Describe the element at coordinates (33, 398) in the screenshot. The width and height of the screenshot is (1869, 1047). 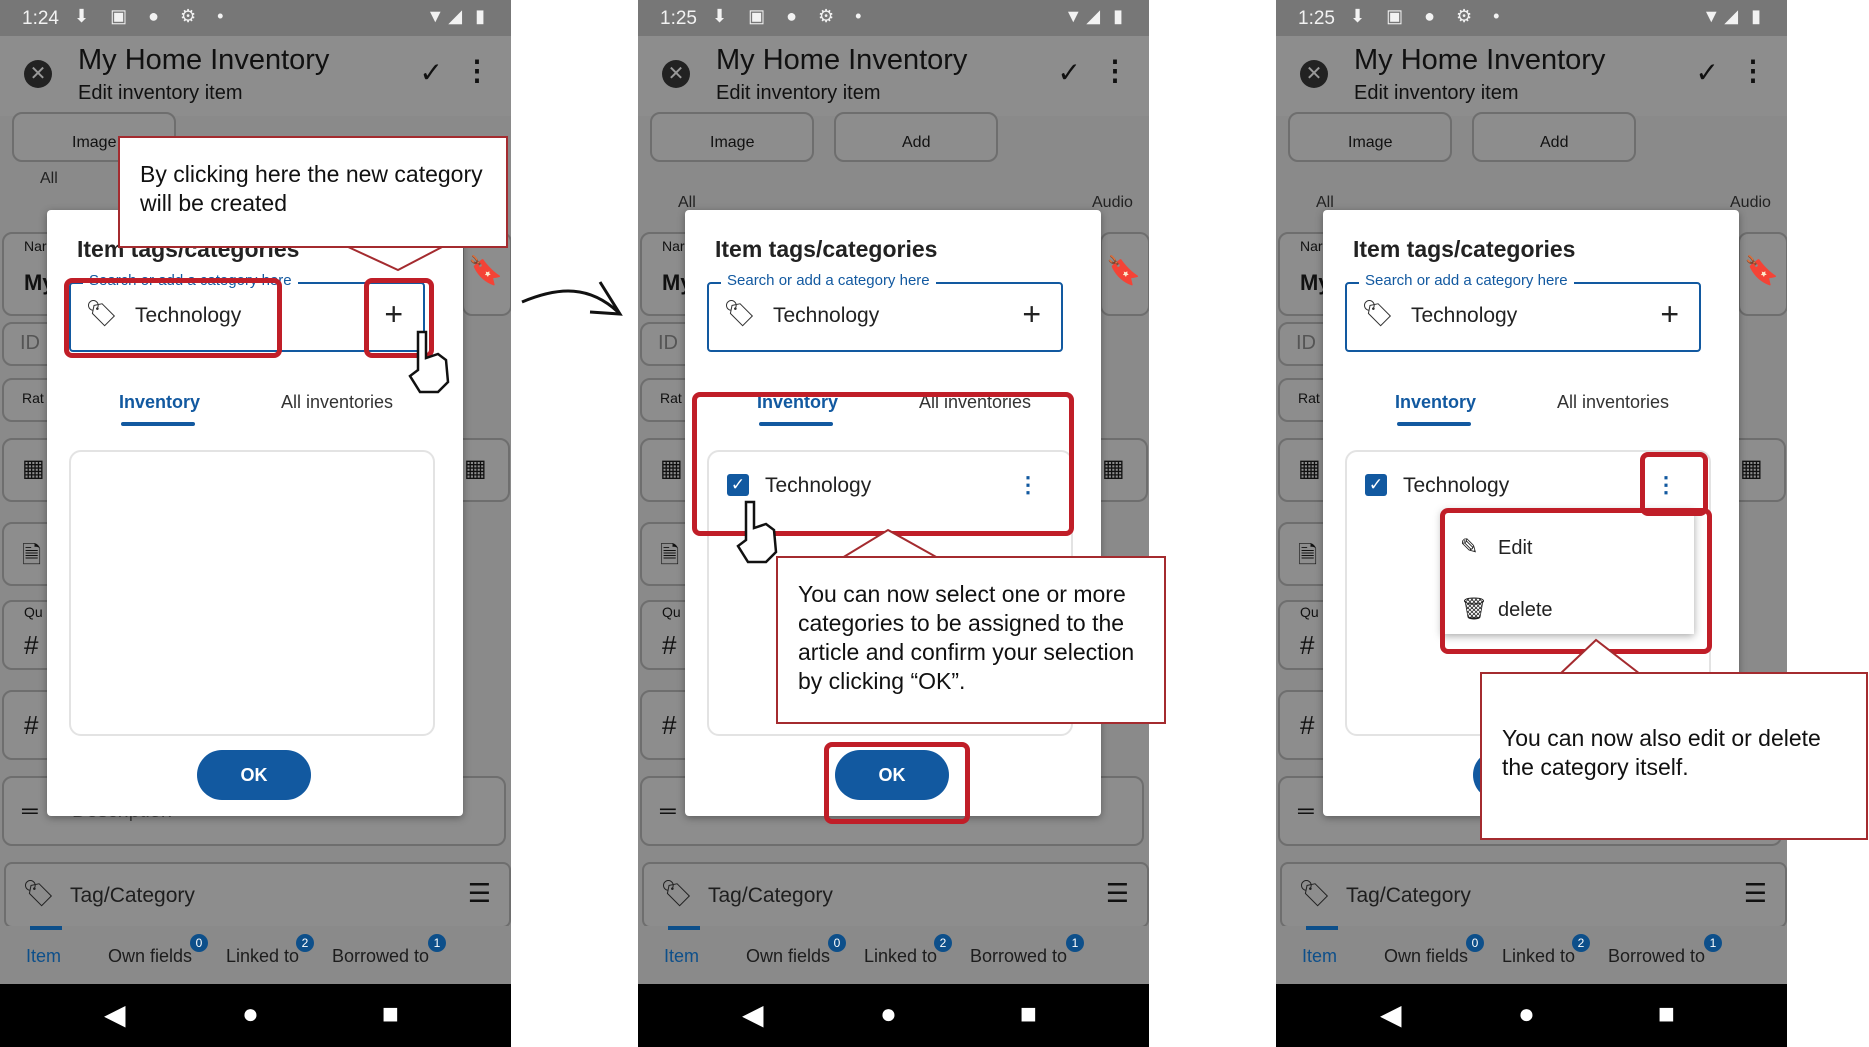
I see `rating-label: Rat` at that location.